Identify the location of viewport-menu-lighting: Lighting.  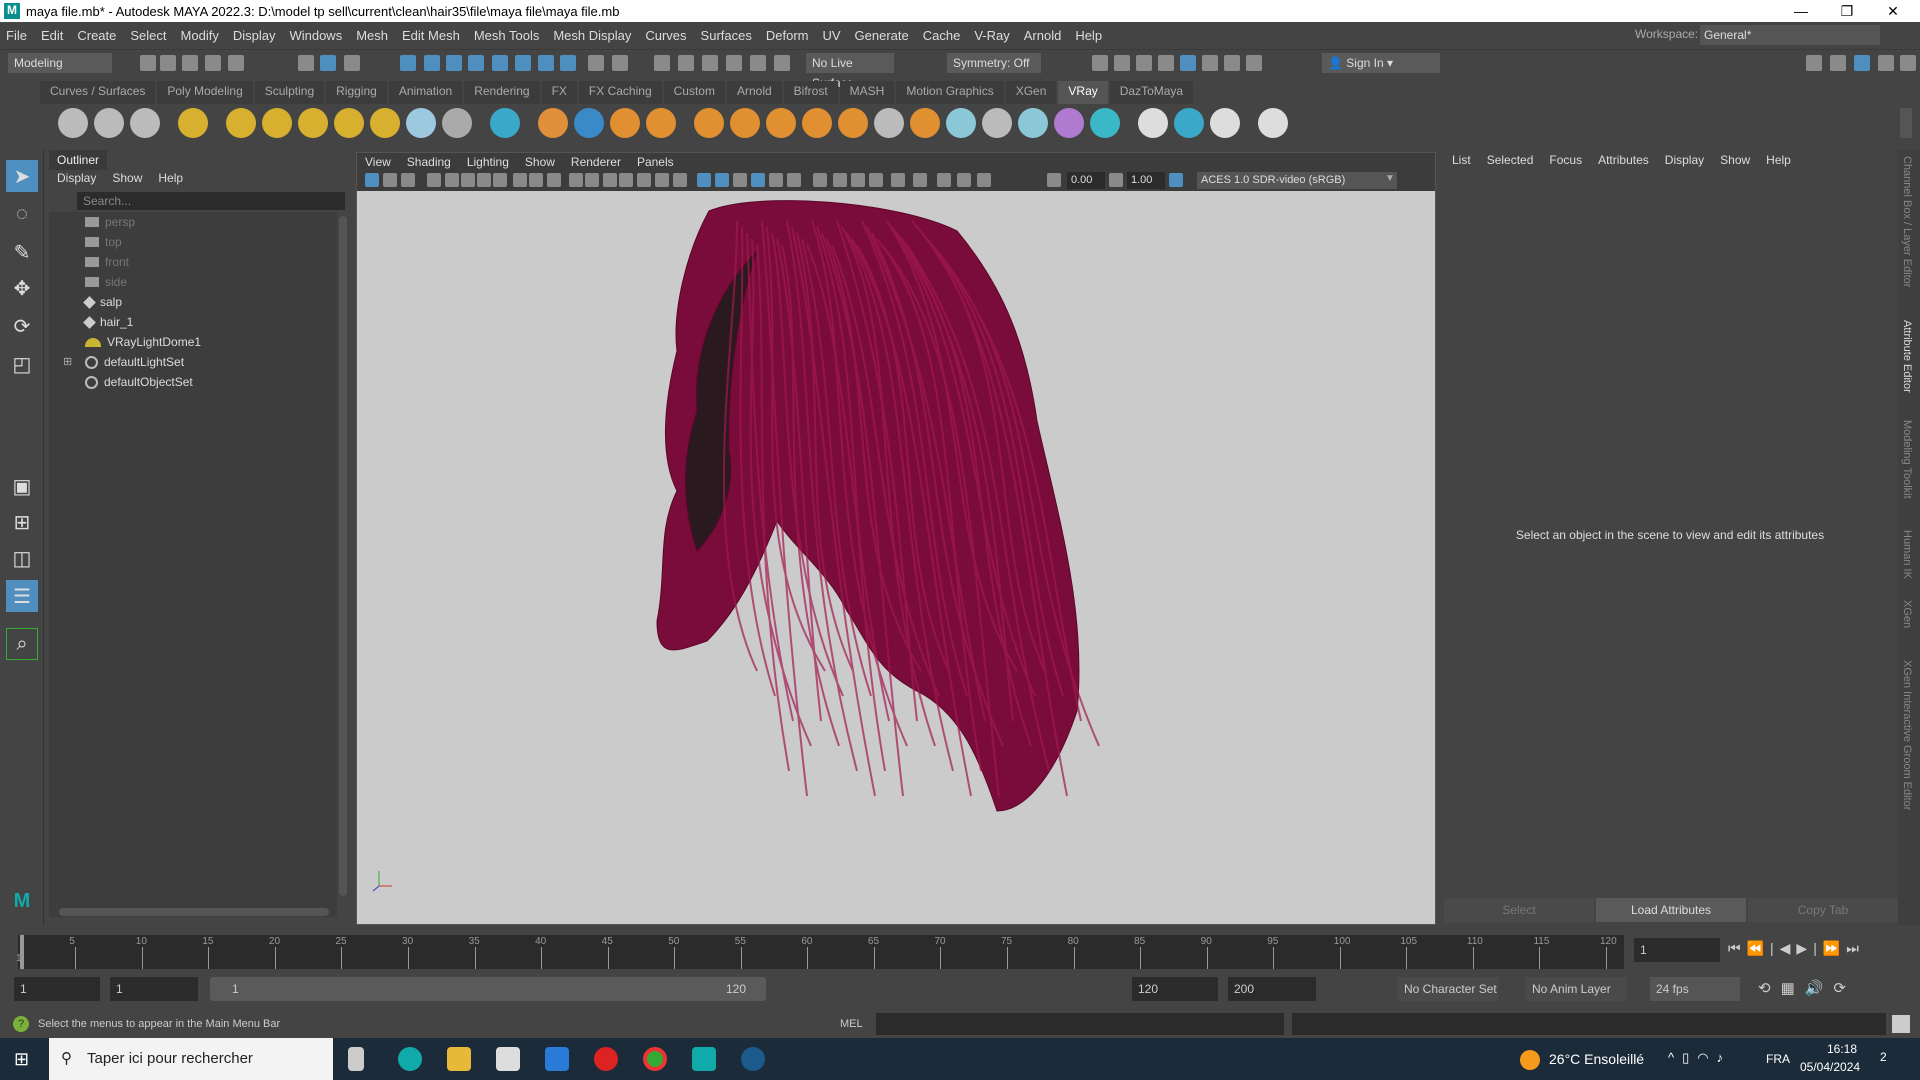
(488, 162).